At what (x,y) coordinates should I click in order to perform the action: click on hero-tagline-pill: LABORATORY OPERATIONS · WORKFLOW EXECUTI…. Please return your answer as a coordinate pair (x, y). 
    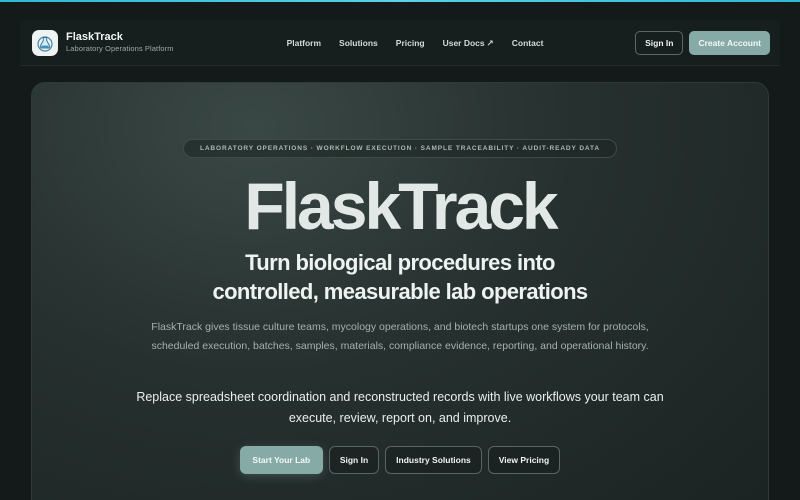
    Looking at the image, I should click on (400, 148).